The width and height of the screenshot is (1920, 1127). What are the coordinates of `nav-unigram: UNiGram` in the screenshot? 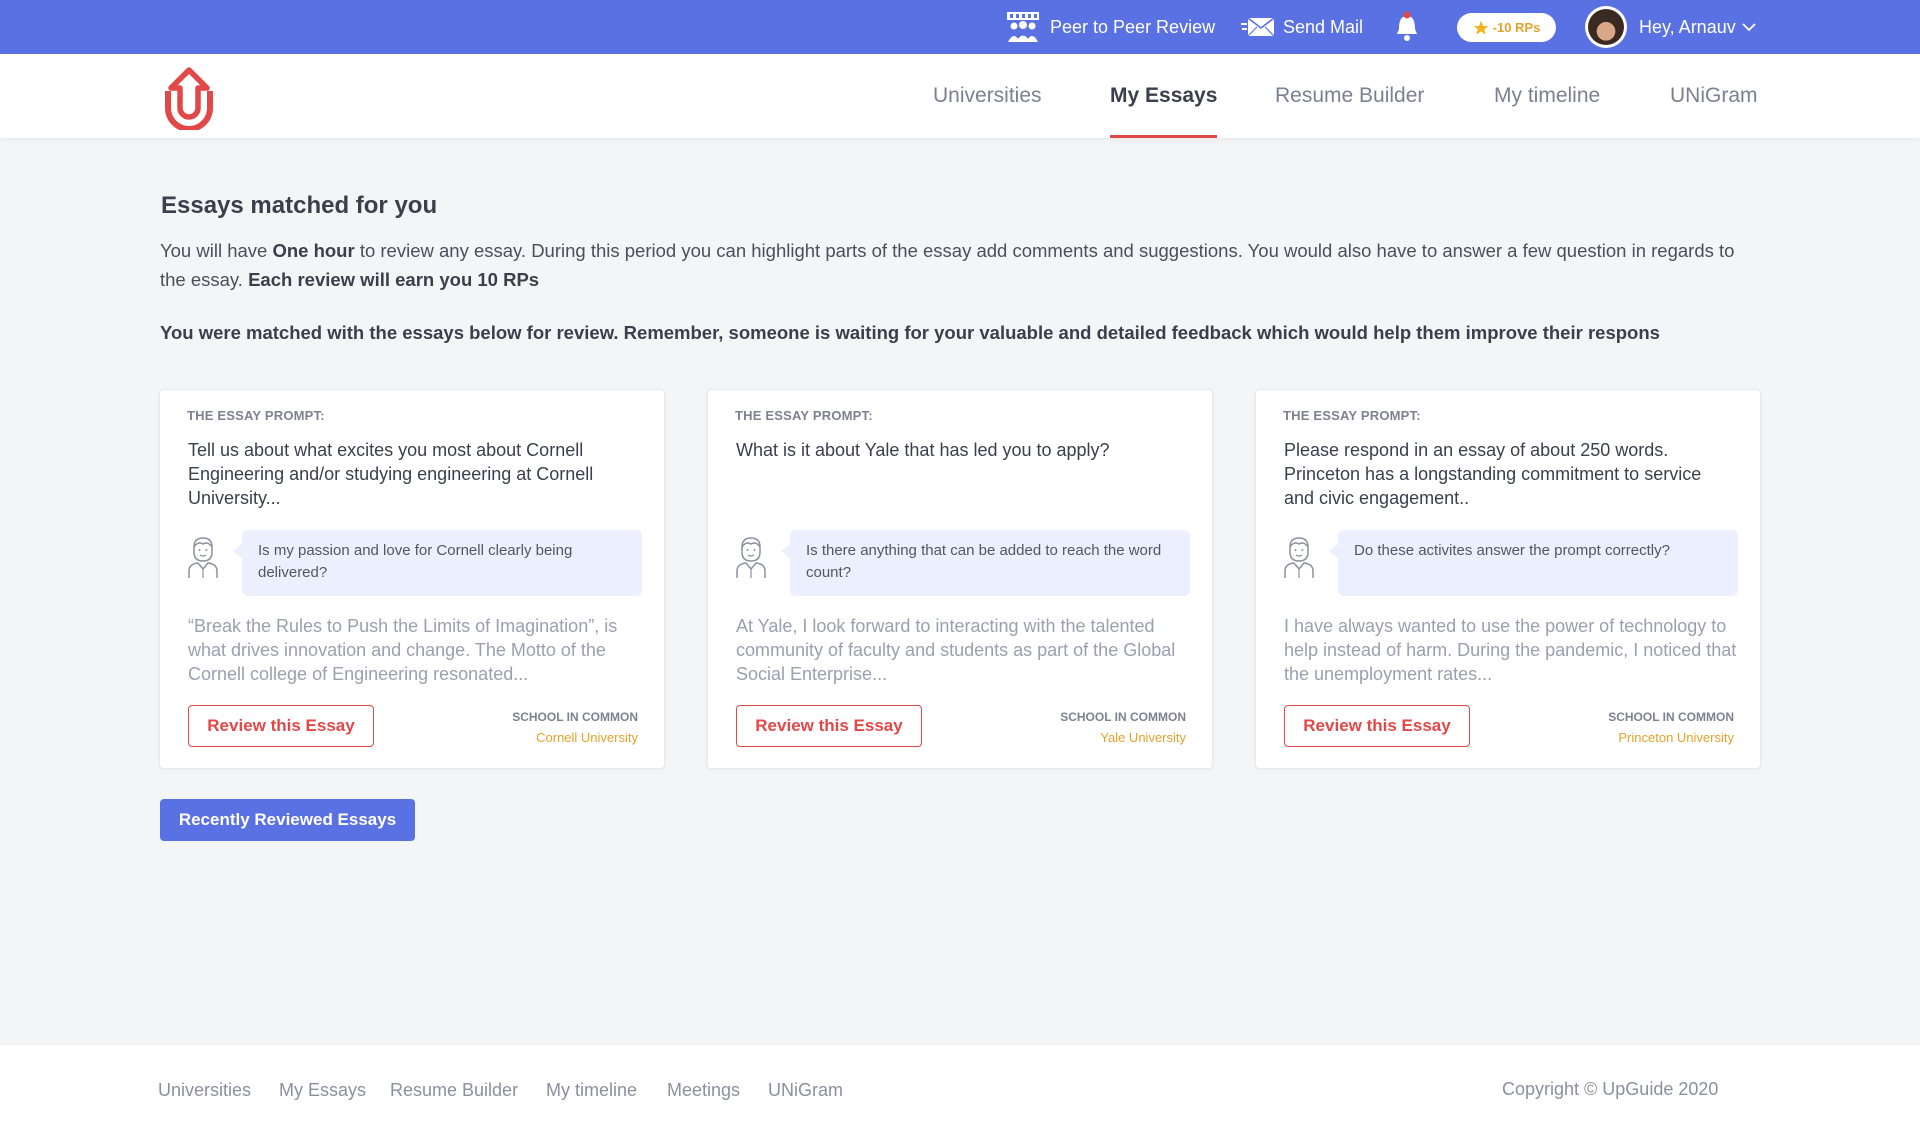 It's located at (1714, 96).